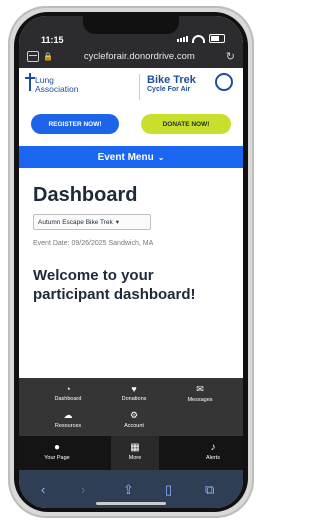 The width and height of the screenshot is (320, 522). I want to click on reload-icon: ↻, so click(230, 56).